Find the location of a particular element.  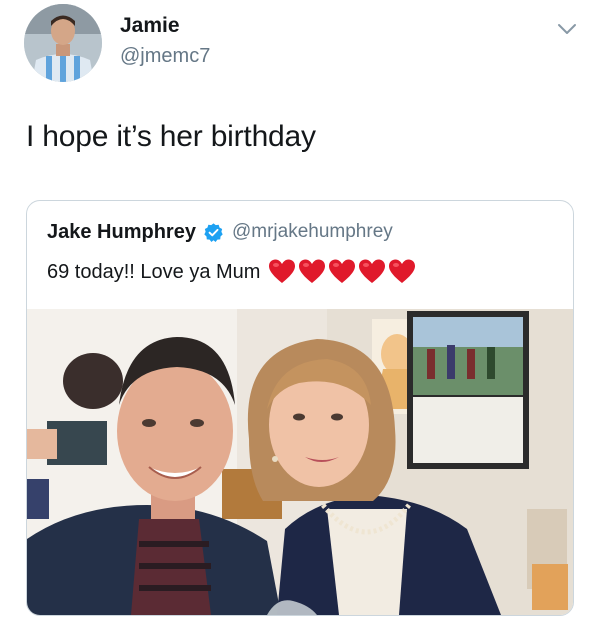

author-avatar is located at coordinates (63, 43).